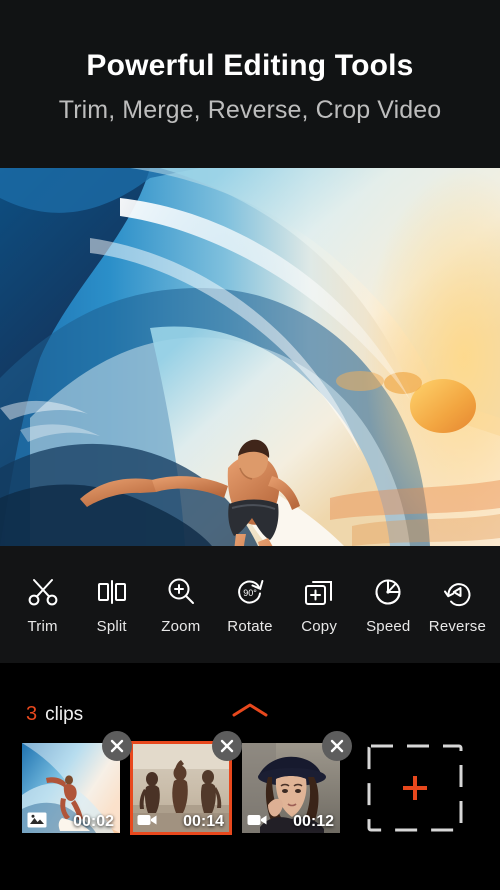  Describe the element at coordinates (42, 626) in the screenshot. I see `tool-label: Trim` at that location.